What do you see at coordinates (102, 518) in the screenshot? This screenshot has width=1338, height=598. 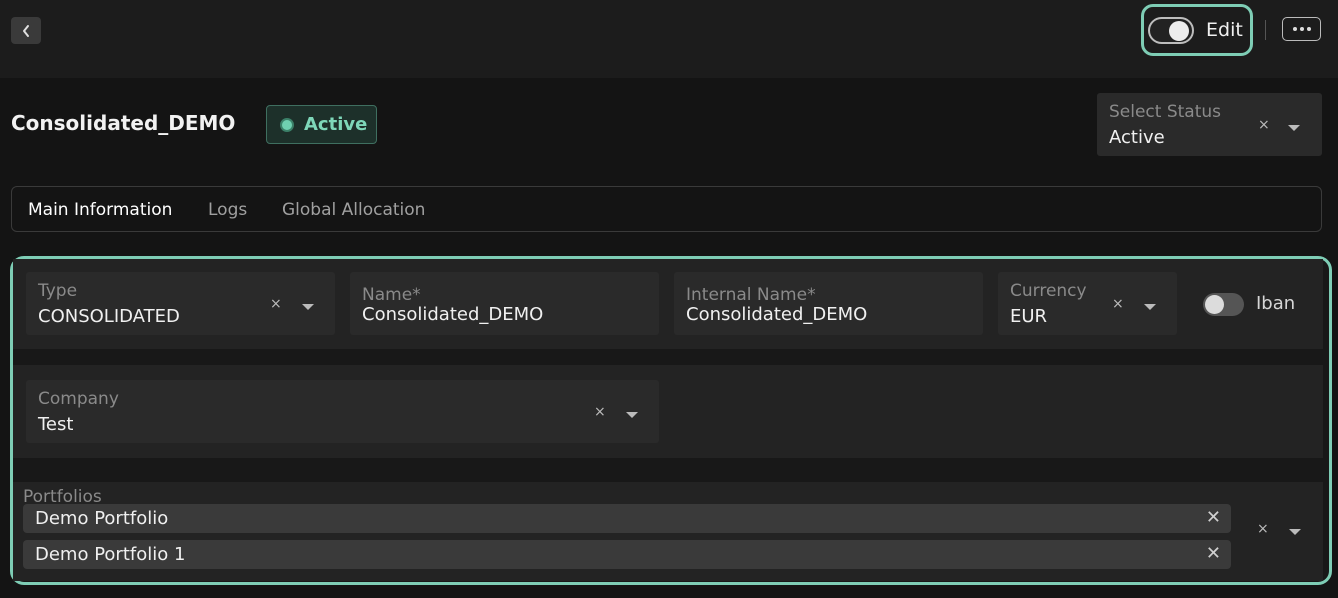 I see `portfolio-chip-label: Demo Portfolio` at bounding box center [102, 518].